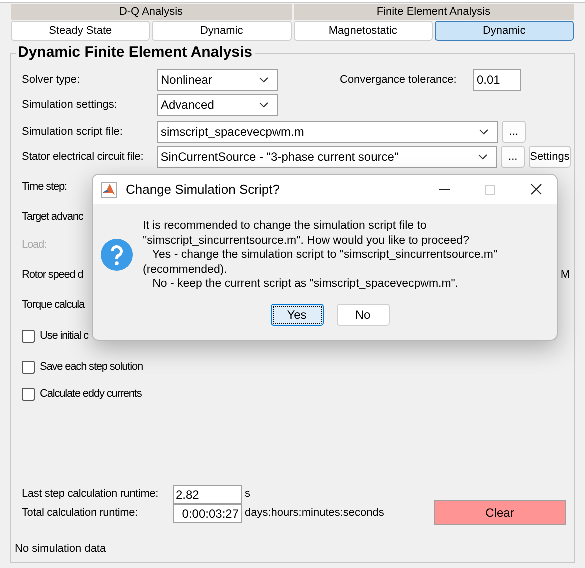 The image size is (585, 568). What do you see at coordinates (320, 255) in the screenshot?
I see `dialog-message: It is recommended to change the simulation script file to "simscript_sincurrentsource.m". How would you like to proceed? Yes - change the simulation script to "simscript_sincurrentsource.m" (recommended). No - keep the current script as "simscript_spacevecpwm.m".` at bounding box center [320, 255].